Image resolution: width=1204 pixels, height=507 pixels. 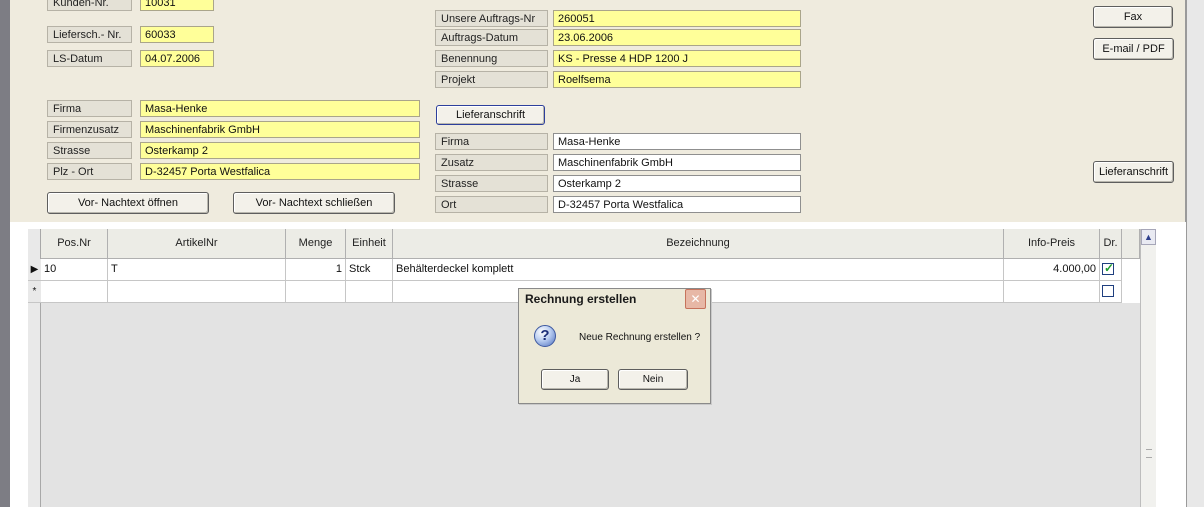 What do you see at coordinates (491, 183) in the screenshot?
I see `delivery-strasse-label: Strasse` at bounding box center [491, 183].